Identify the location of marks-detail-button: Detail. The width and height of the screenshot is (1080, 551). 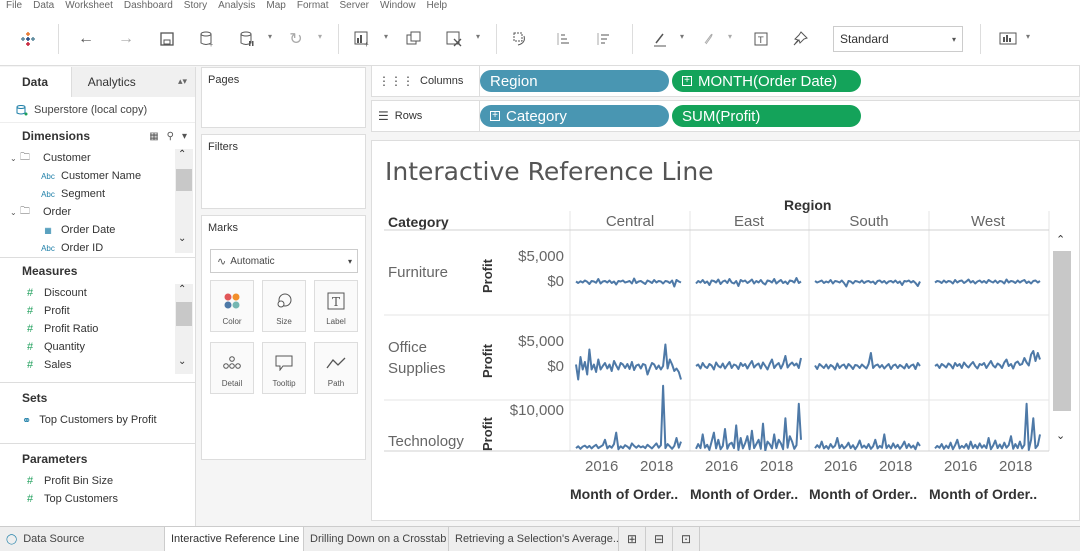
(232, 368).